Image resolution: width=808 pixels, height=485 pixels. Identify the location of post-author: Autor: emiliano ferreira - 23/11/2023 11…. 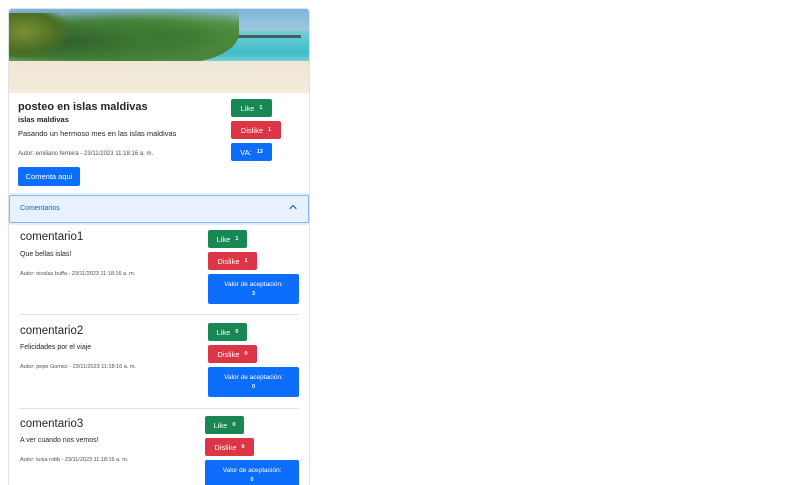
(86, 154).